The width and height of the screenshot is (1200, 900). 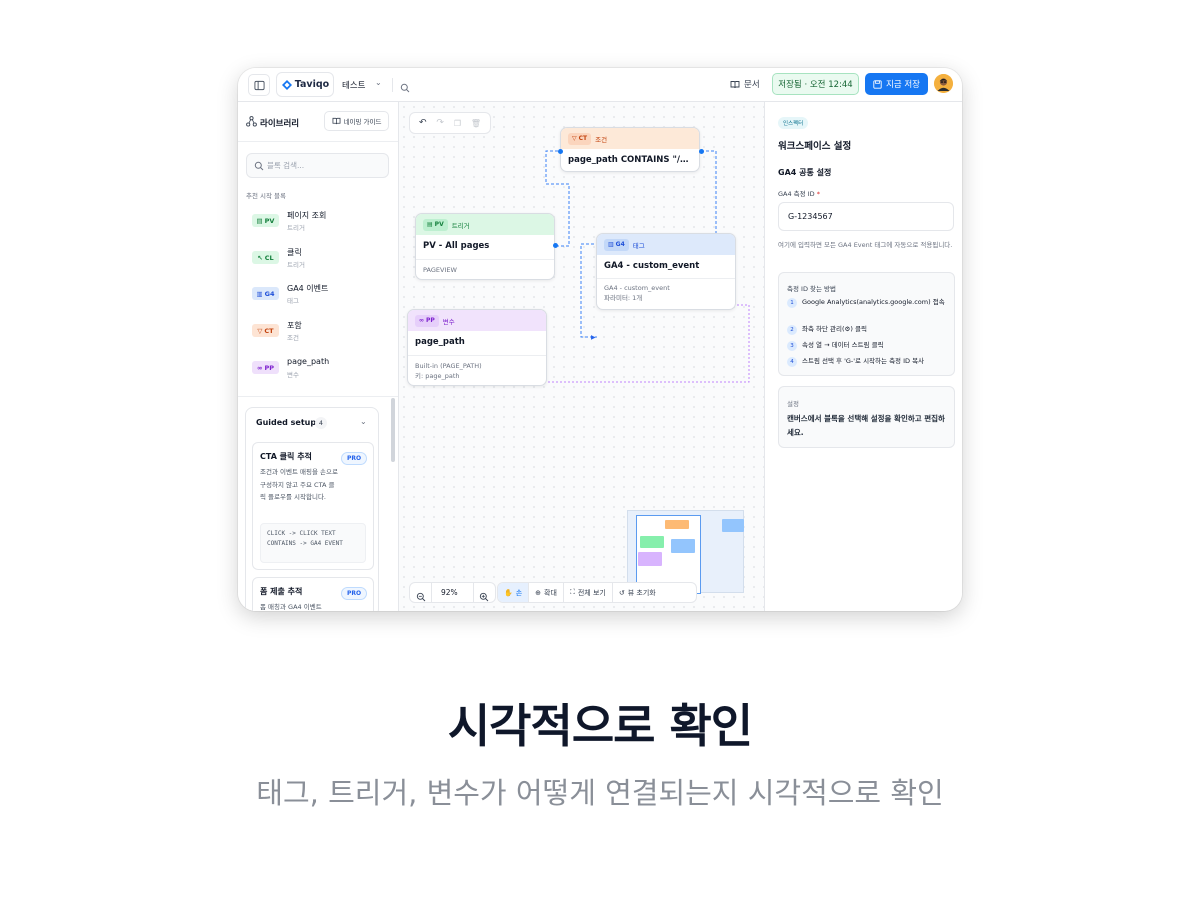 What do you see at coordinates (745, 84) in the screenshot?
I see `docs-link: 문서` at bounding box center [745, 84].